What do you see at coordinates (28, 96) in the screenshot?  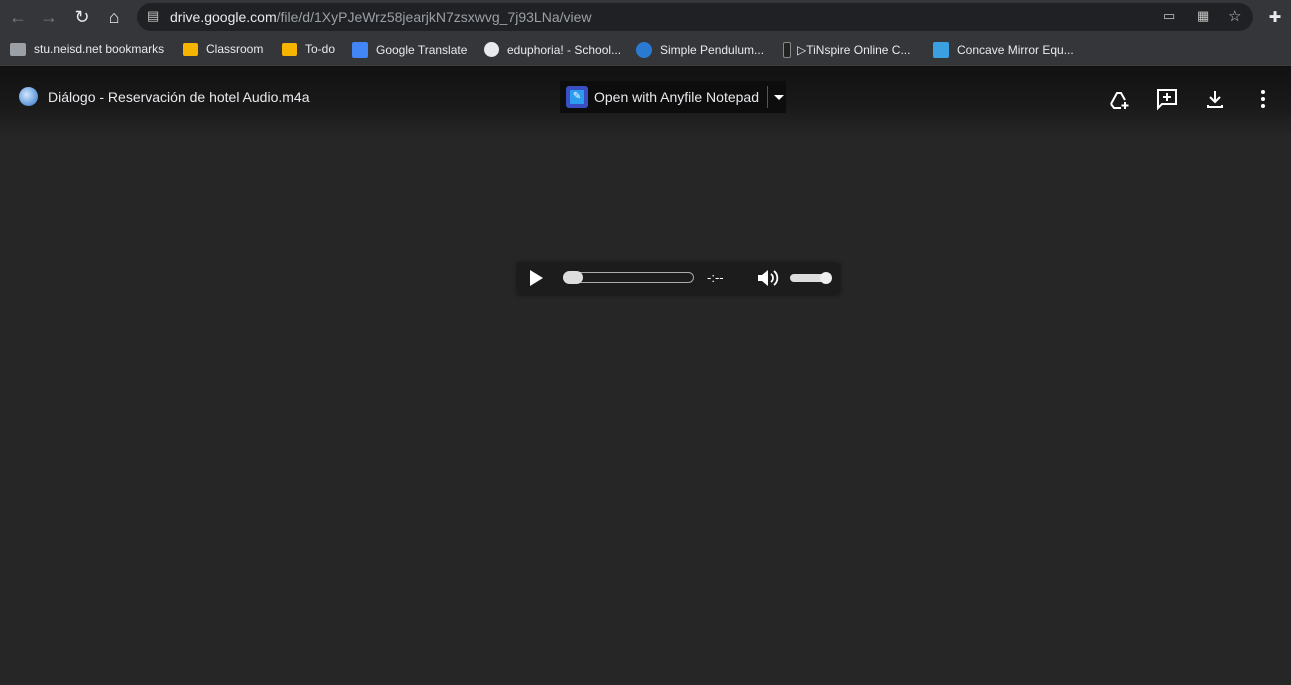 I see `audio-file-icon` at bounding box center [28, 96].